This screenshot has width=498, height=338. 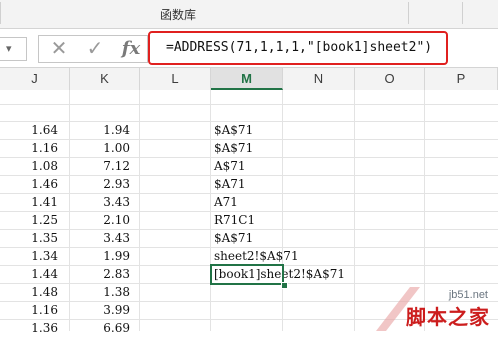 What do you see at coordinates (29, 328) in the screenshot?
I see `cell-j: 1.36` at bounding box center [29, 328].